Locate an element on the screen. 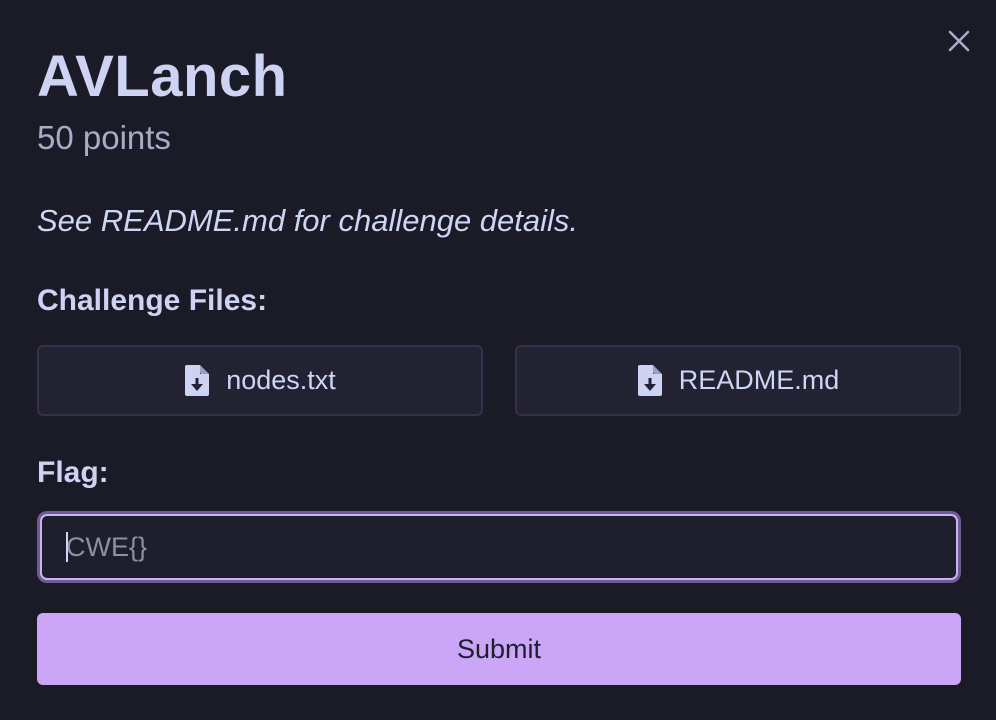  close-icon is located at coordinates (959, 41).